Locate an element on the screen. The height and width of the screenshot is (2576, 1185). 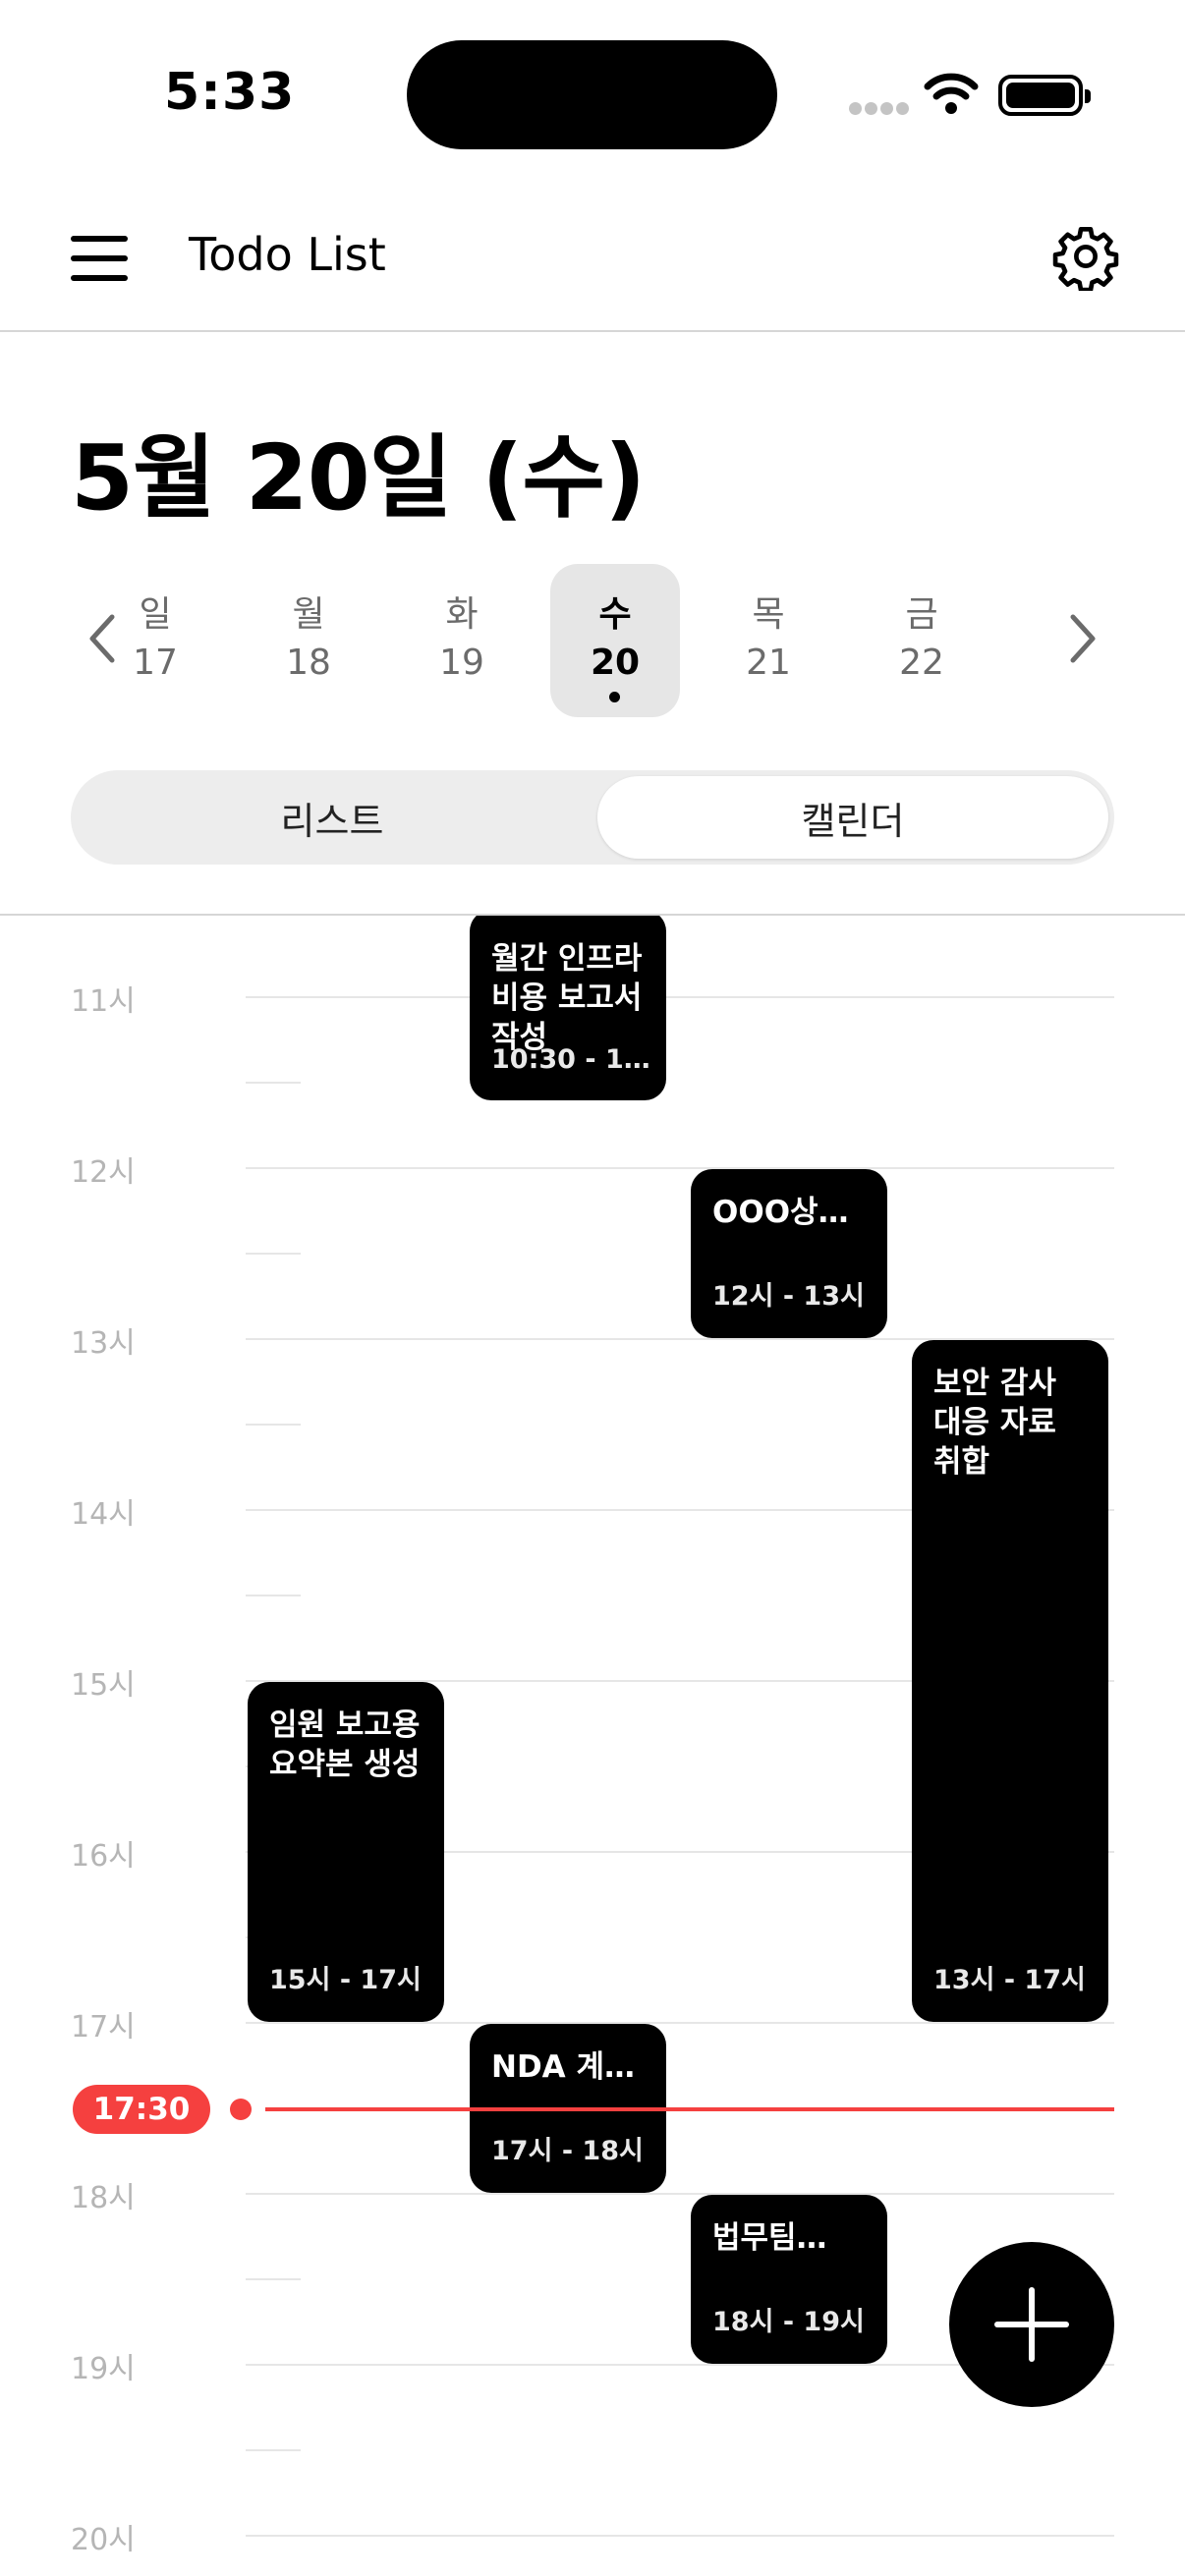
day-wed-selected: 수 20 is located at coordinates (615, 640).